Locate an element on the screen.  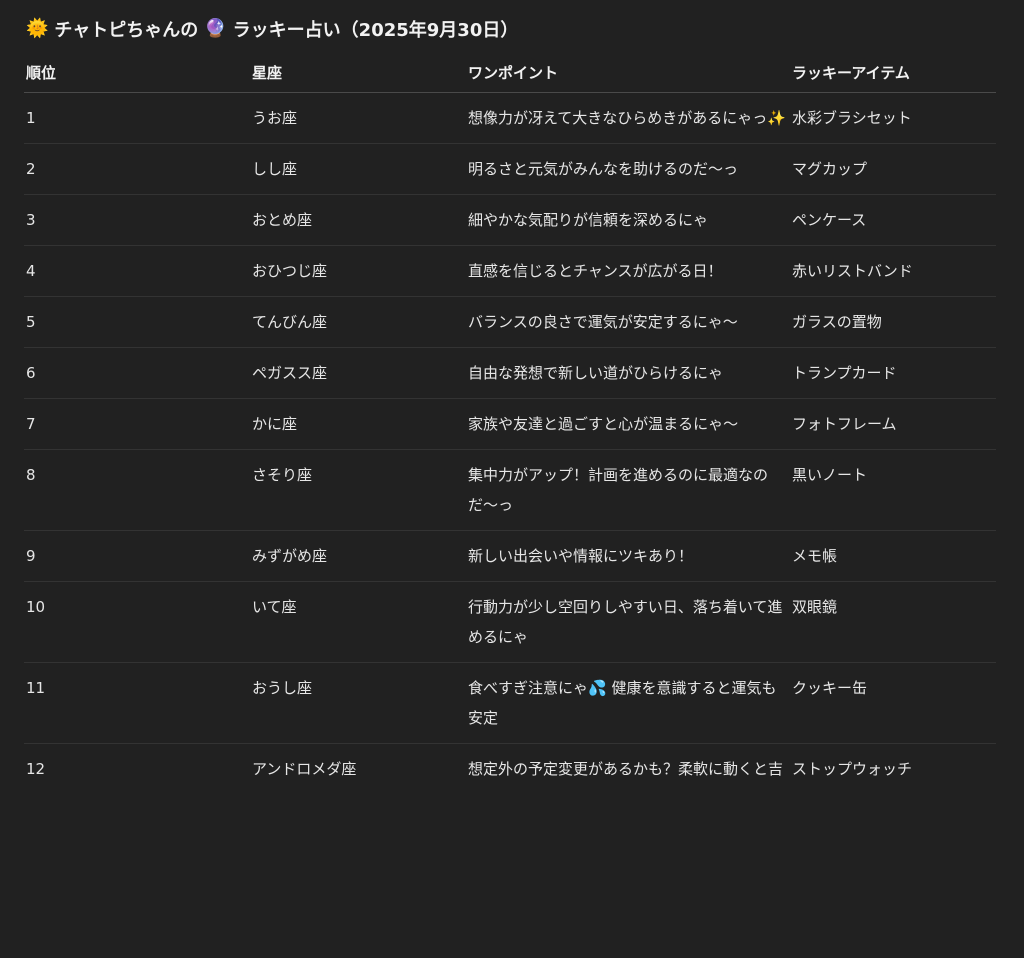
item-cell: 赤いリストバンド is located at coordinates (893, 271).